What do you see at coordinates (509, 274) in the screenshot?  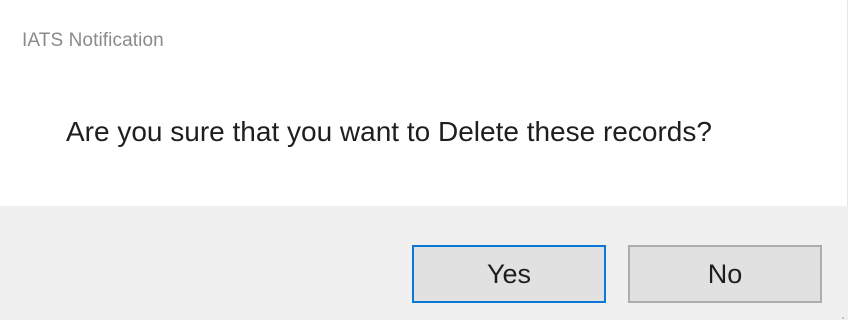 I see `yes-button: Yes` at bounding box center [509, 274].